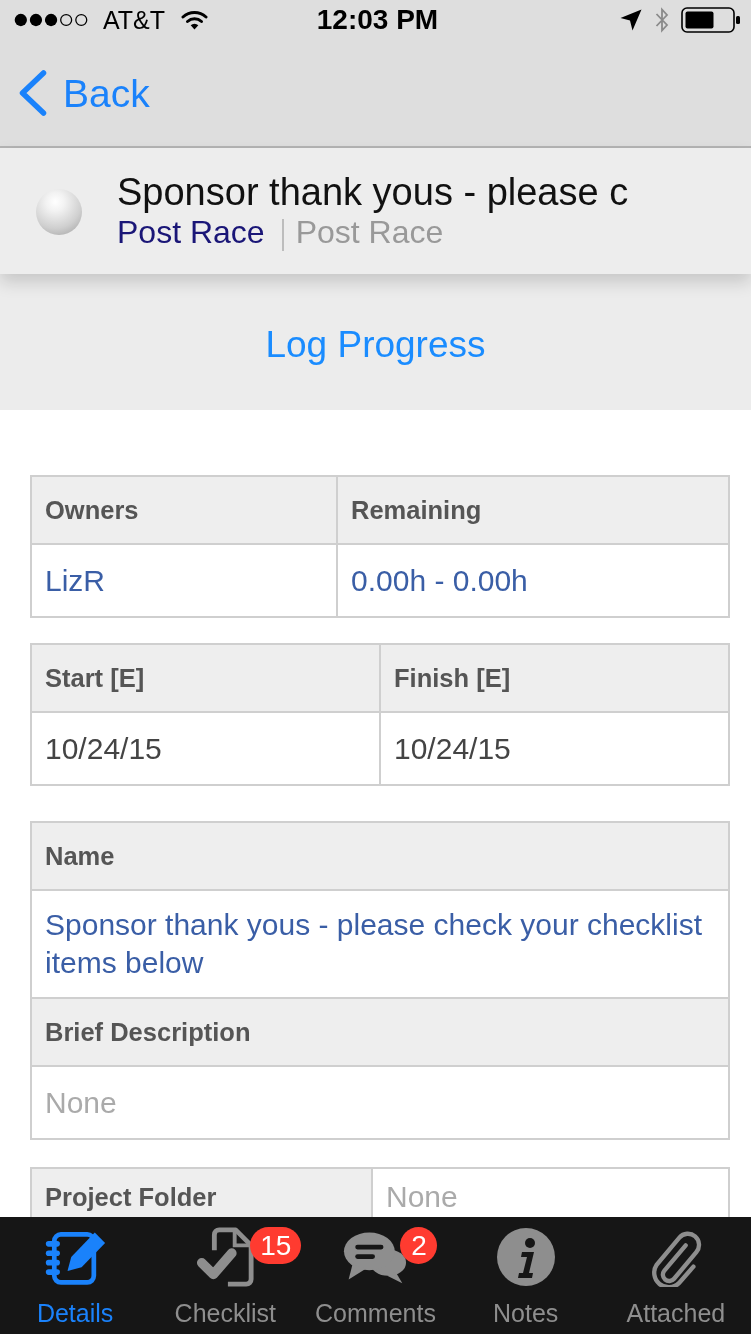  I want to click on field-header: Start [E], so click(205, 678).